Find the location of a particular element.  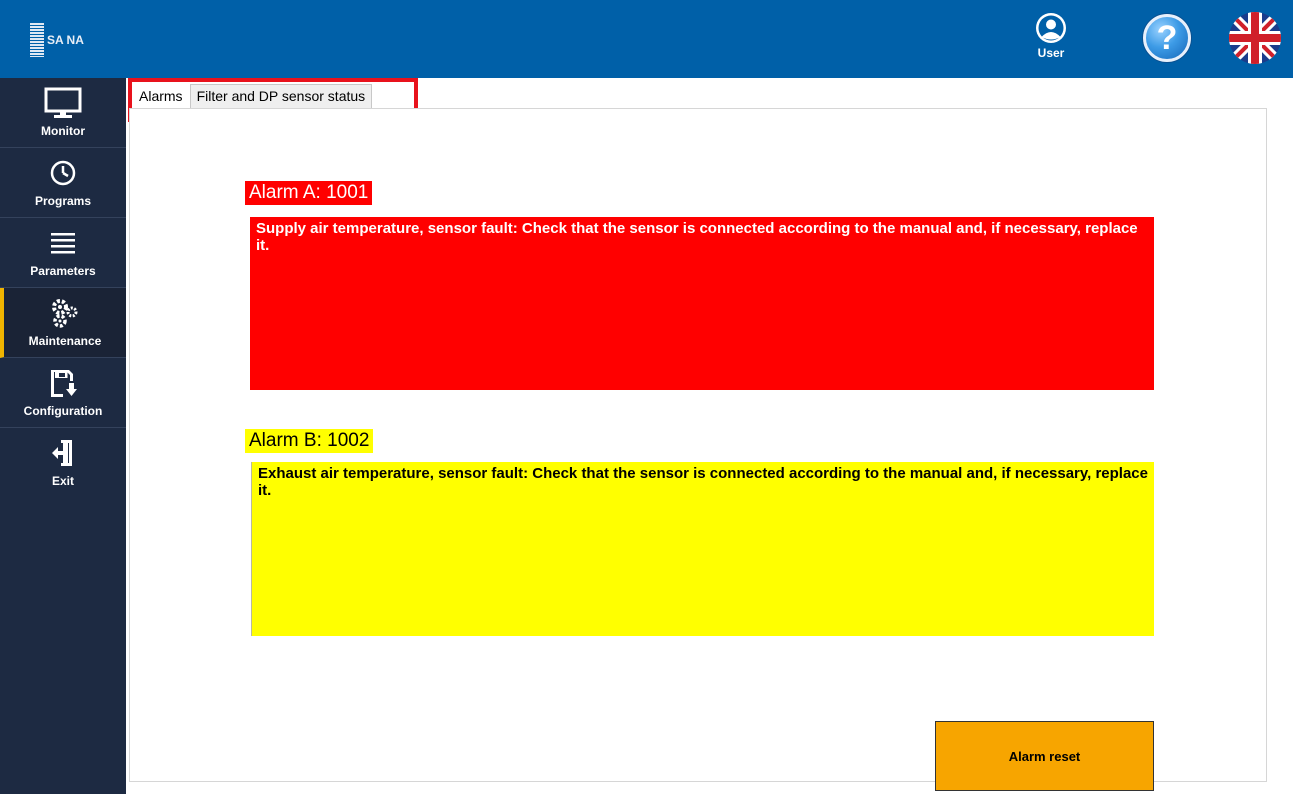

sidebar-item-monitor: Monitor is located at coordinates (63, 113).